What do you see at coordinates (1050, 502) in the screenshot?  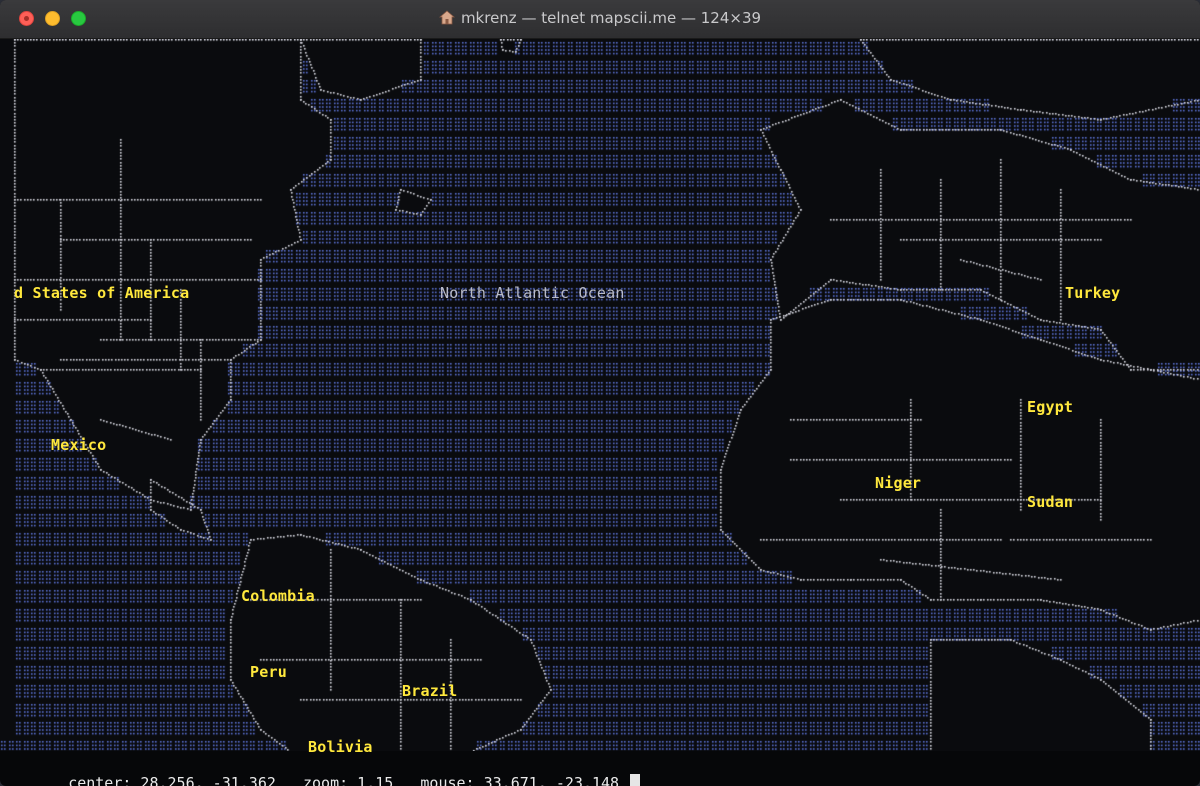 I see `label-sudan: Sudan` at bounding box center [1050, 502].